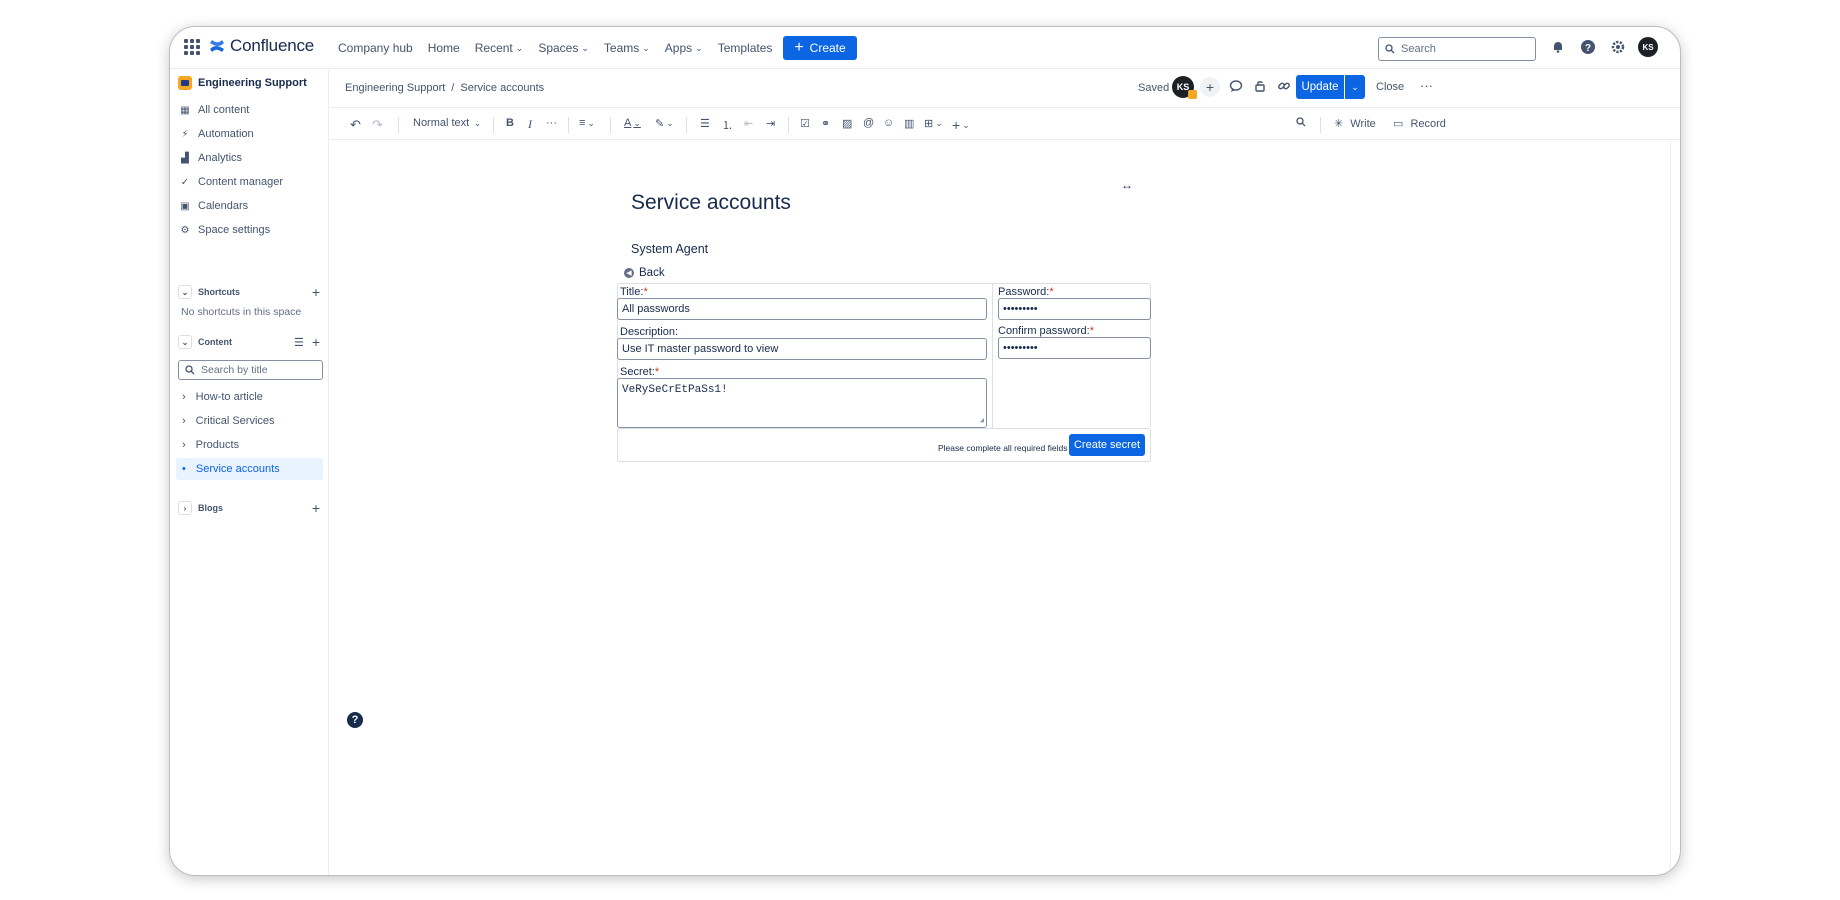  Describe the element at coordinates (1603, 47) in the screenshot. I see `top-icons: ? KS` at that location.